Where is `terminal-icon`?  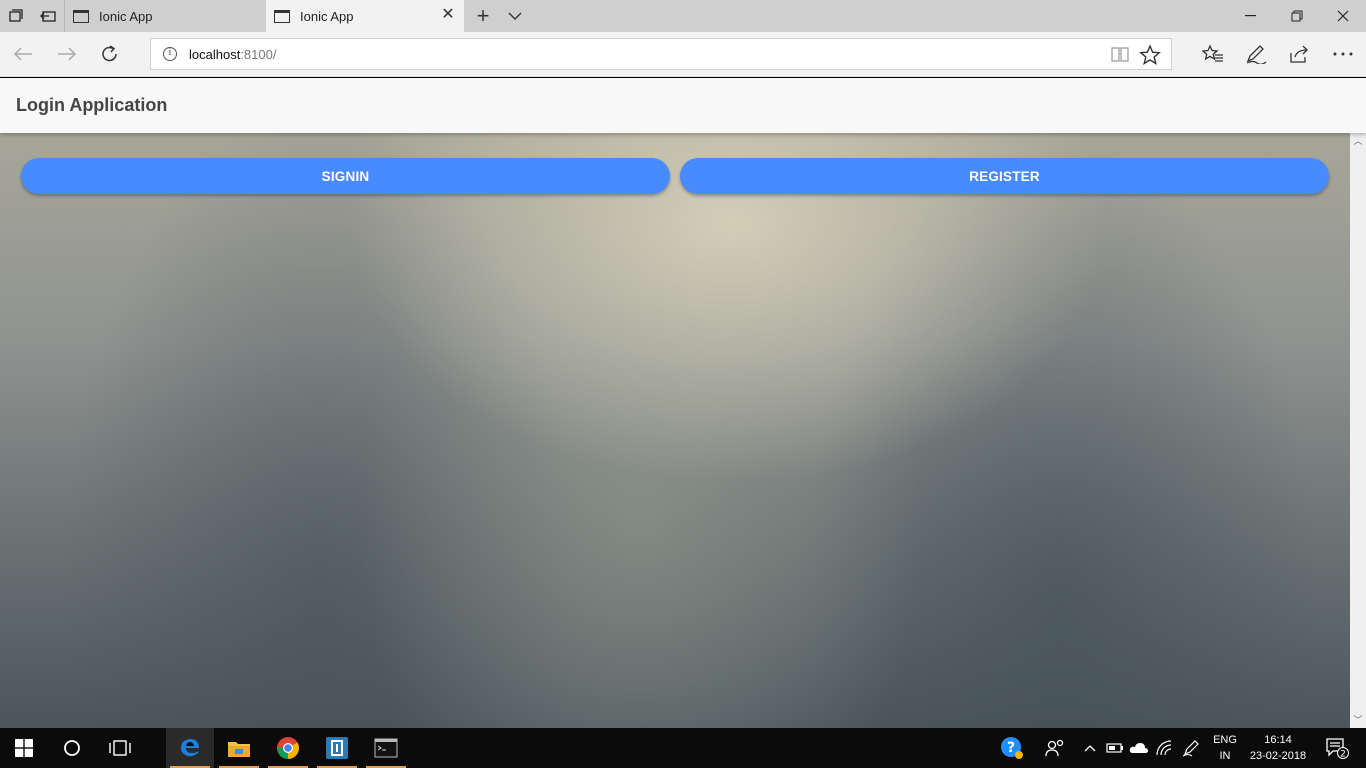
terminal-icon is located at coordinates (386, 748).